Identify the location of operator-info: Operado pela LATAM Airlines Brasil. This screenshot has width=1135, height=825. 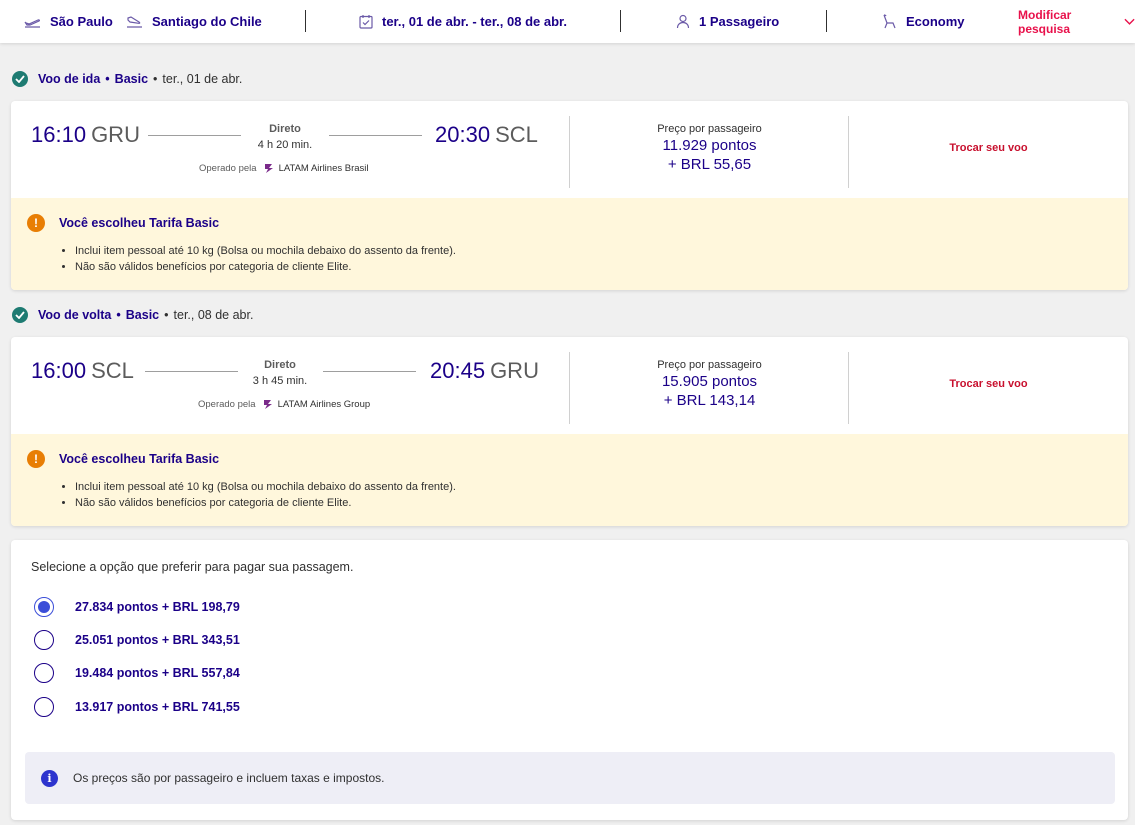
(284, 168).